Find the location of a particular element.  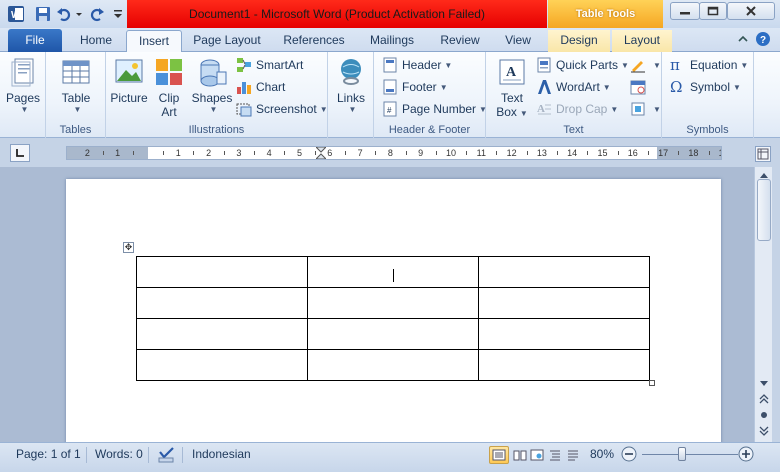

tab-references: References is located at coordinates (314, 41).